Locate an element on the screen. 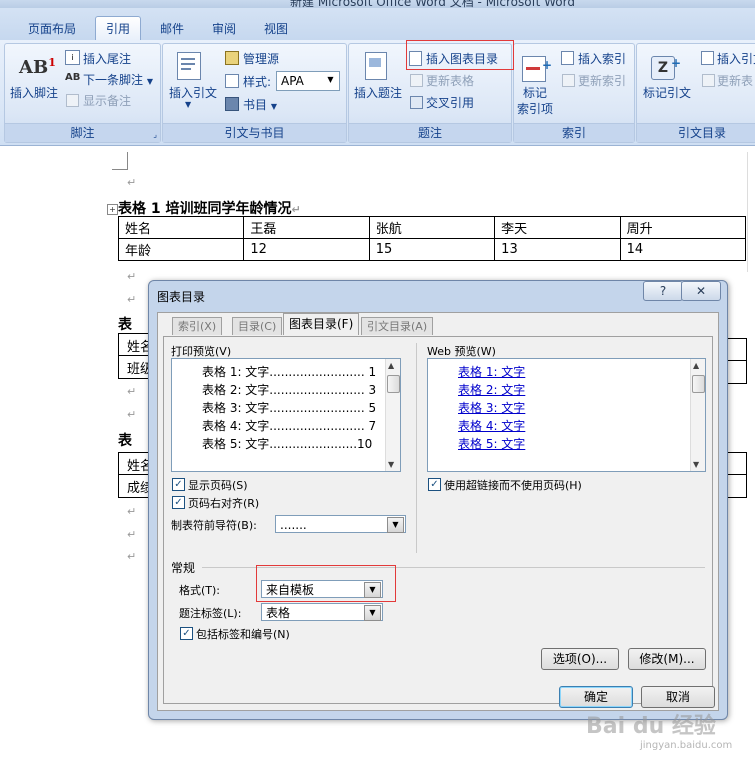 The width and height of the screenshot is (755, 768). tab-toc: 目录(C) is located at coordinates (257, 326).